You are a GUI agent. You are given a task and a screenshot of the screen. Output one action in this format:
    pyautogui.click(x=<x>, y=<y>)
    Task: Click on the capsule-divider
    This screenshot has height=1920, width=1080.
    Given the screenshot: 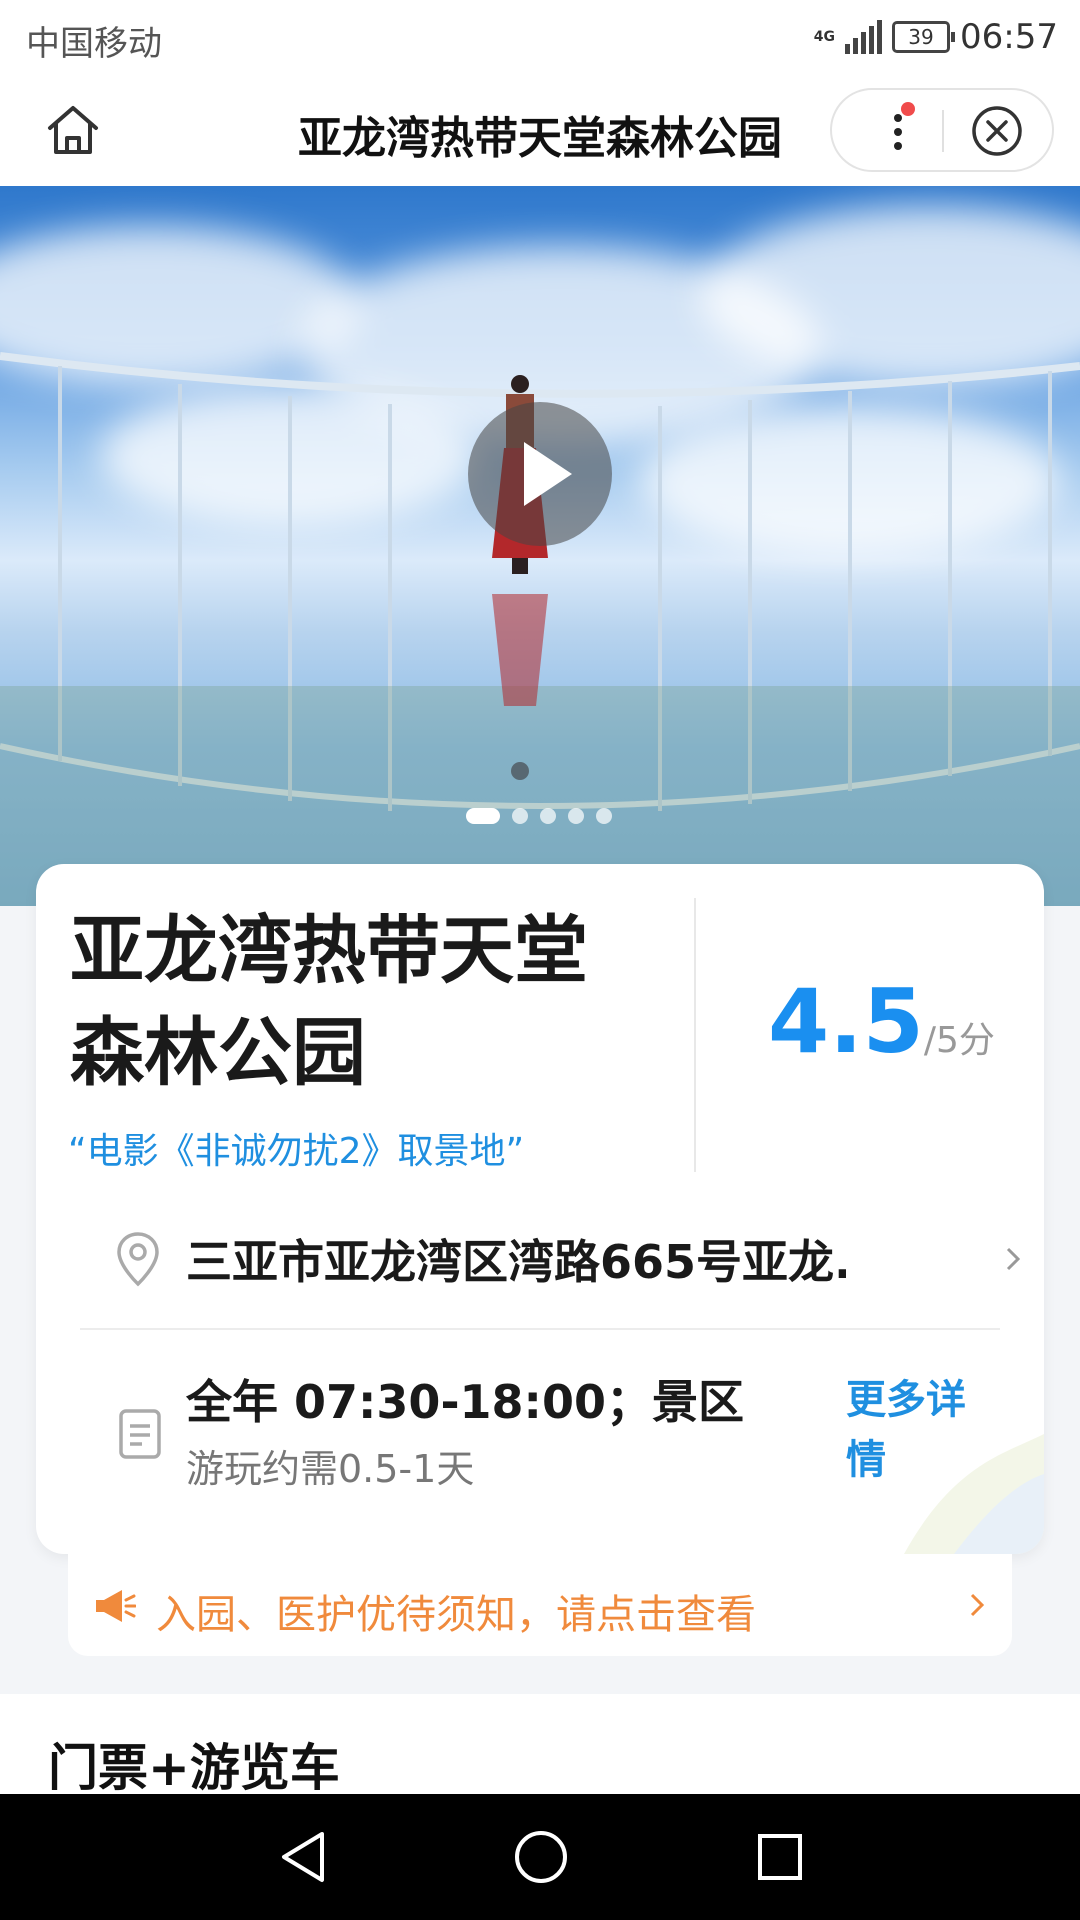 What is the action you would take?
    pyautogui.click(x=943, y=131)
    